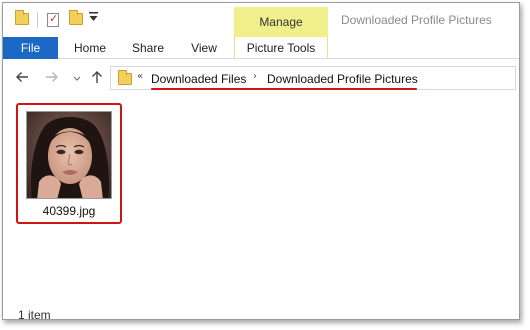 The height and width of the screenshot is (330, 530). Describe the element at coordinates (281, 22) in the screenshot. I see `tab-manage: Manage` at that location.